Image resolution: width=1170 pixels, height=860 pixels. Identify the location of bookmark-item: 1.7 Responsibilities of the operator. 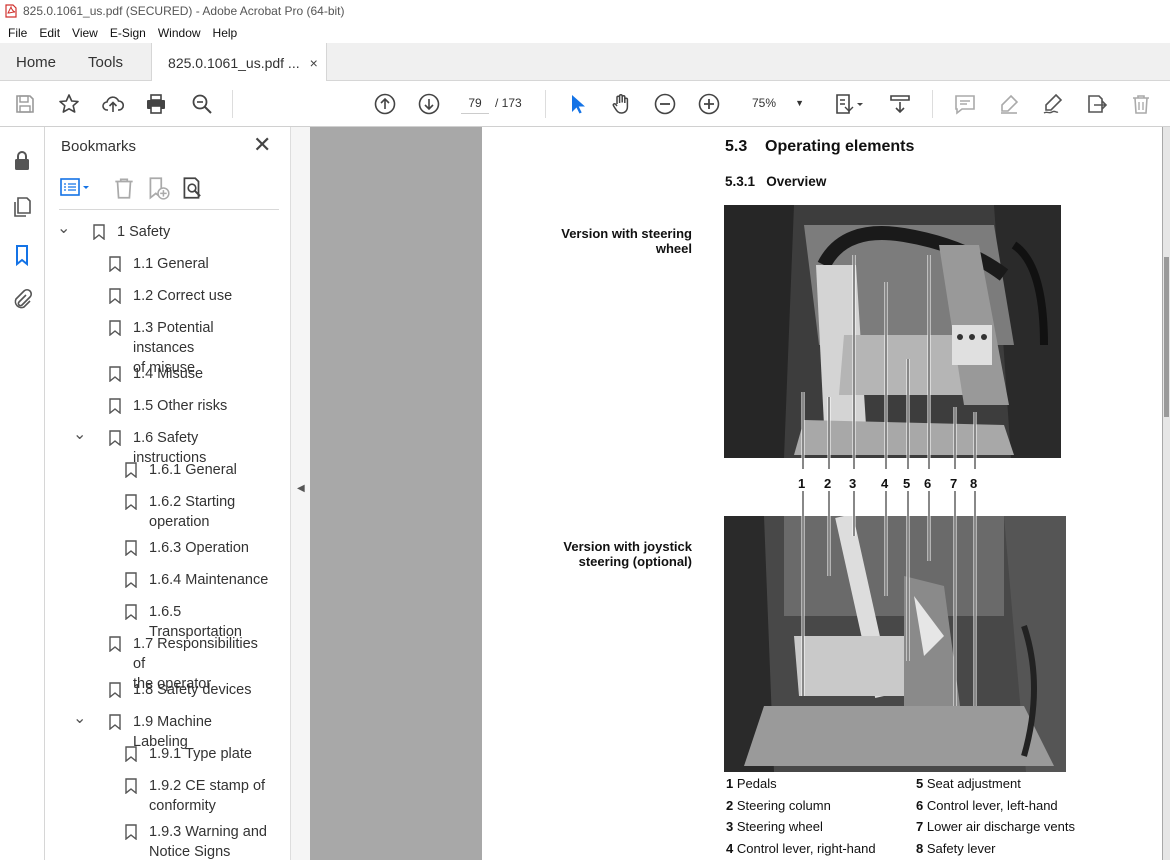
(157, 663).